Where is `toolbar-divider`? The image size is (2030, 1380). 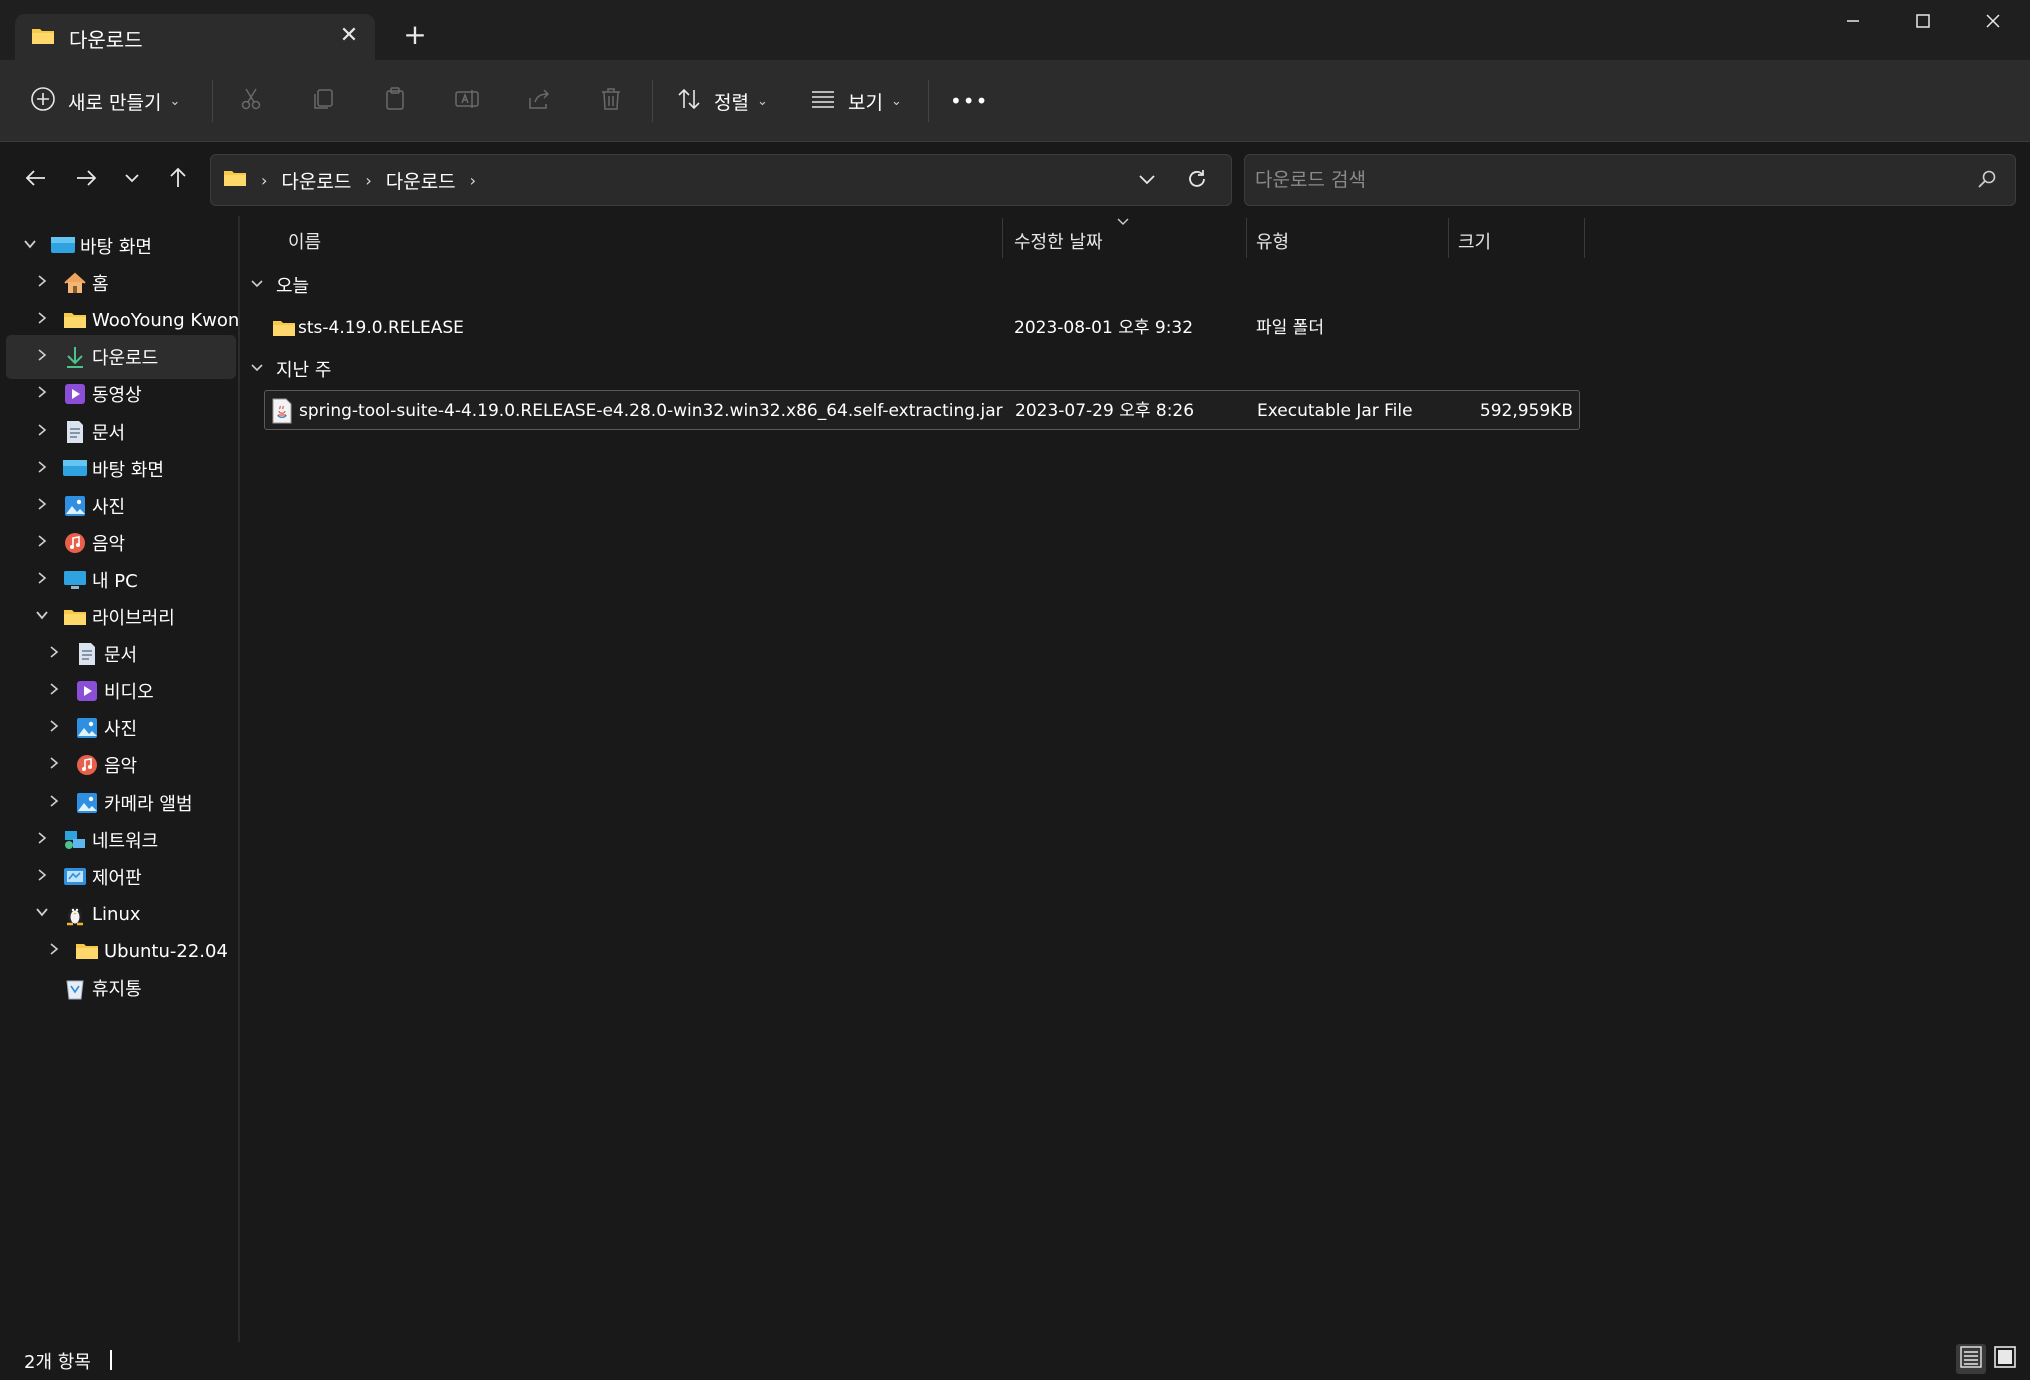 toolbar-divider is located at coordinates (212, 101).